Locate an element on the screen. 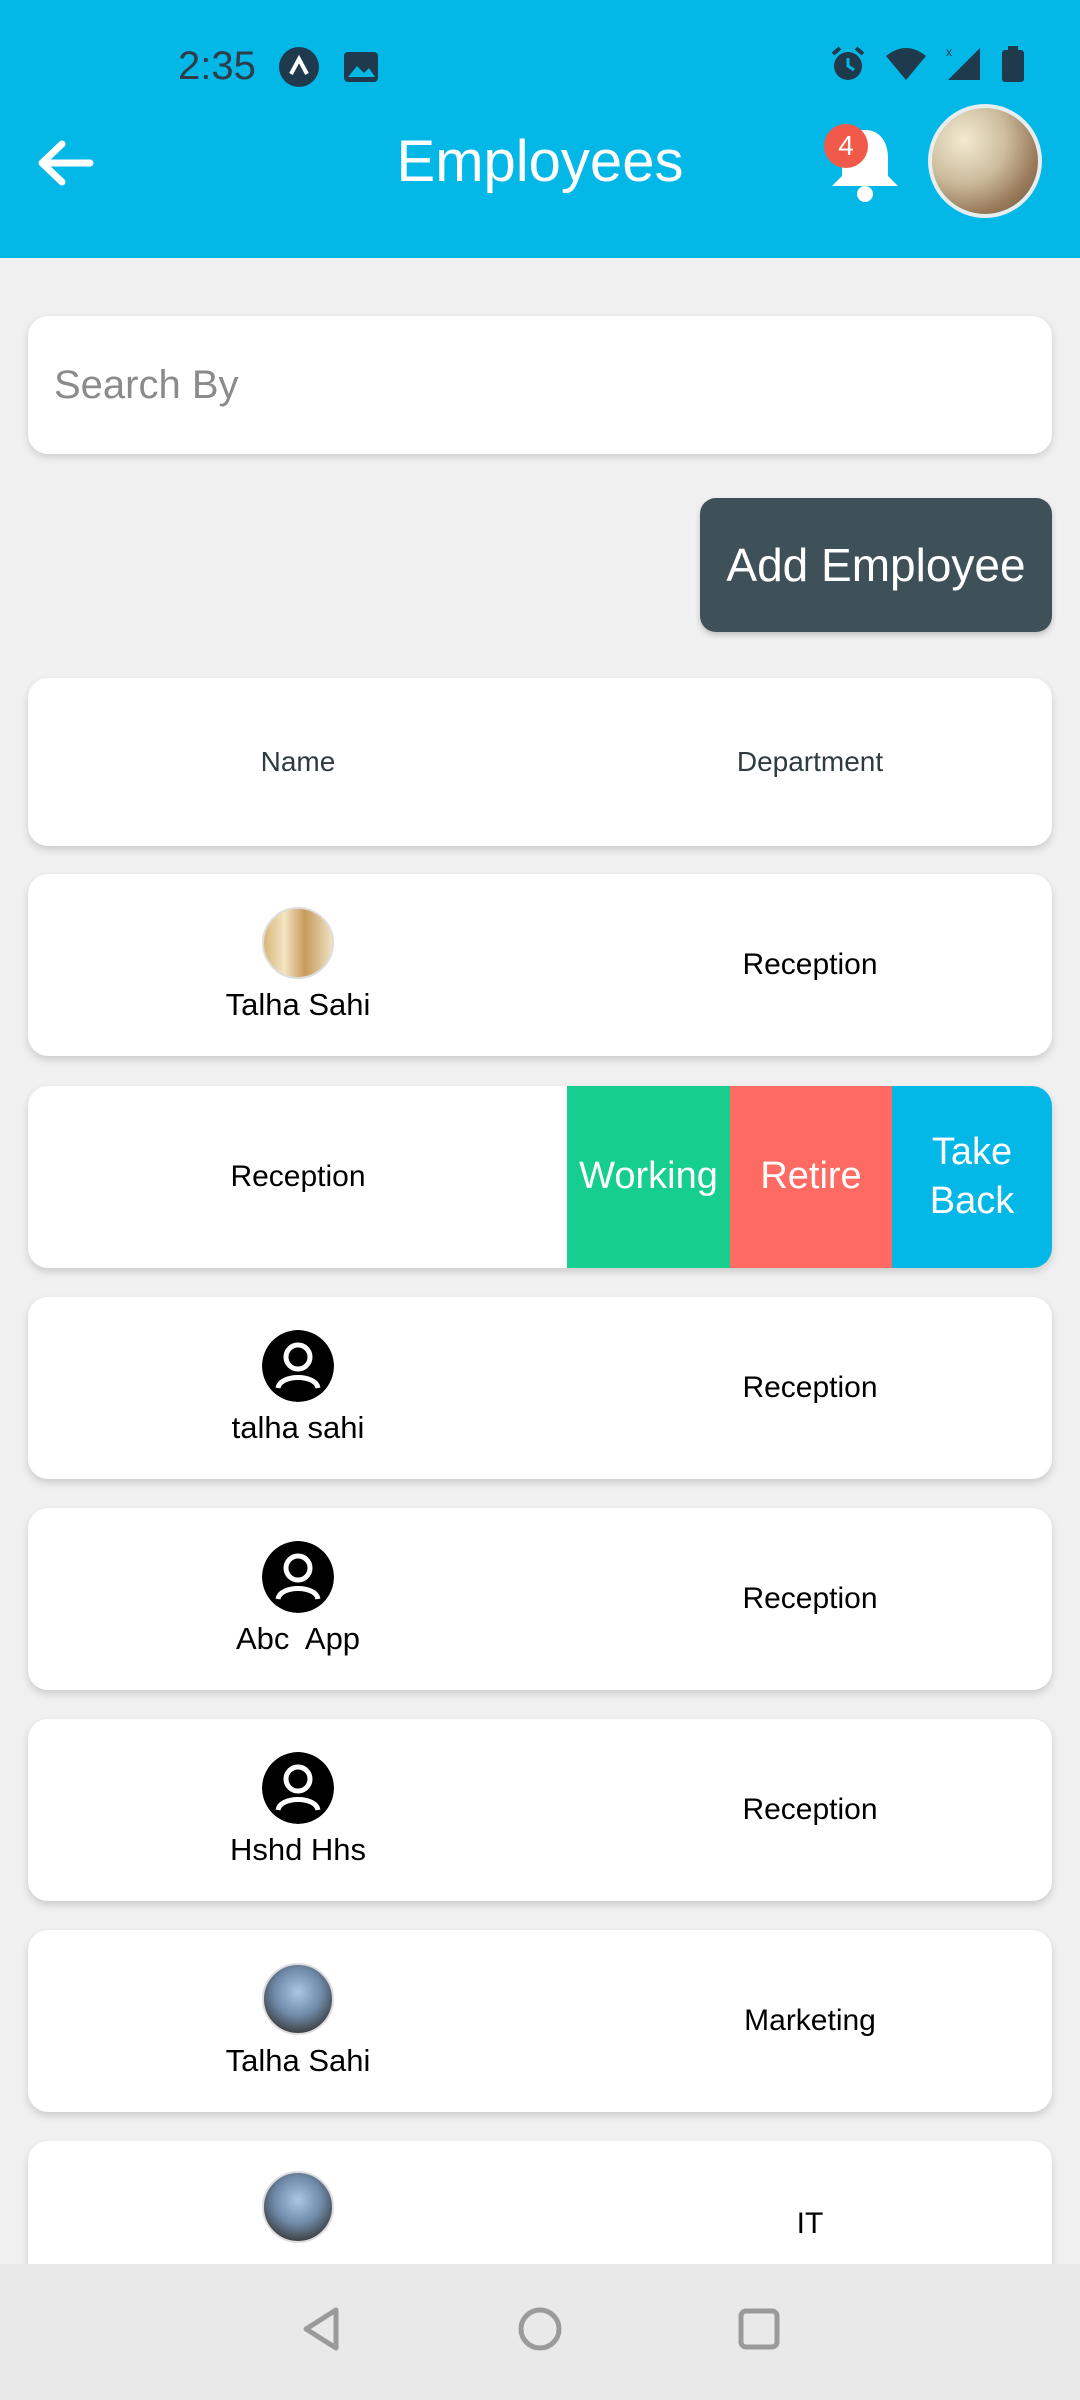 The height and width of the screenshot is (2400, 1080). nav-back-button is located at coordinates (321, 2329).